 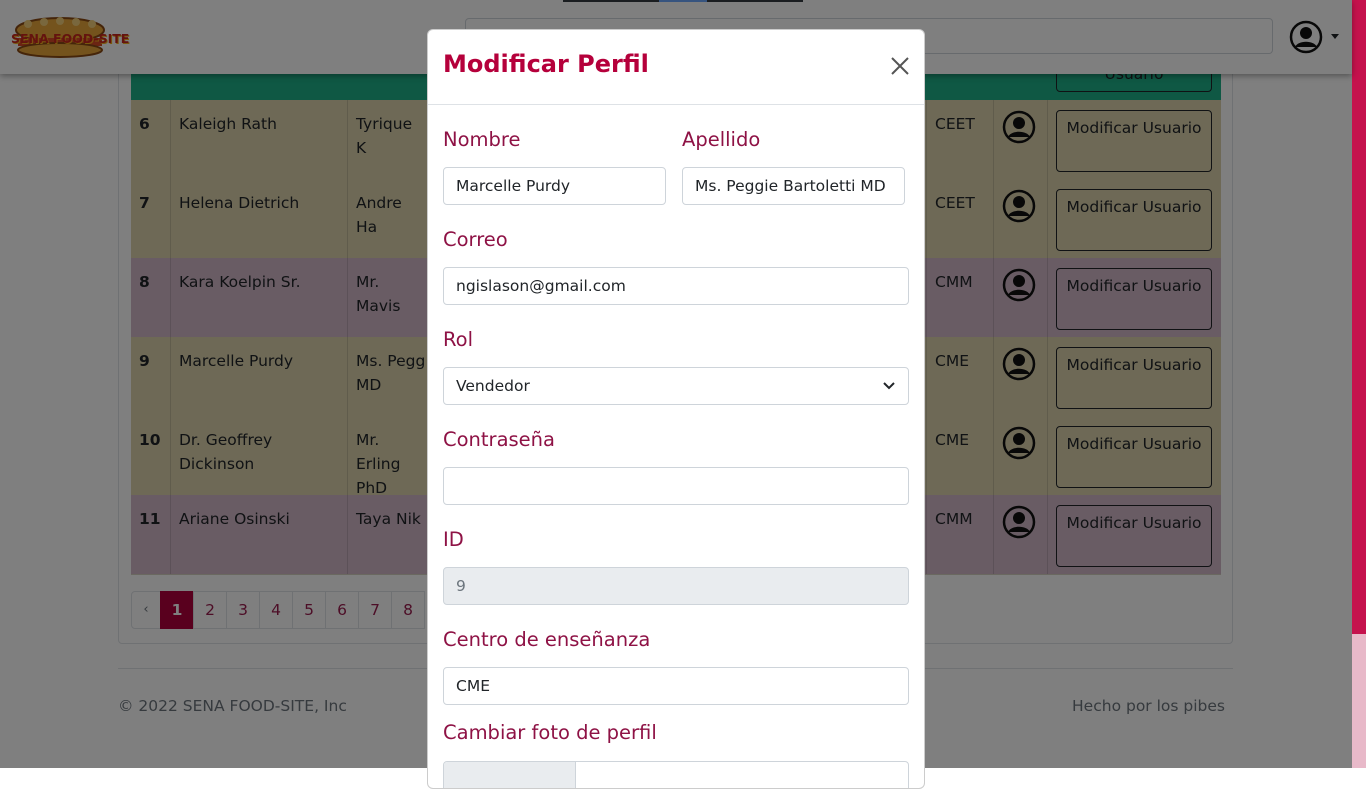 What do you see at coordinates (547, 639) in the screenshot?
I see `centro-label: Centro de enseñanza` at bounding box center [547, 639].